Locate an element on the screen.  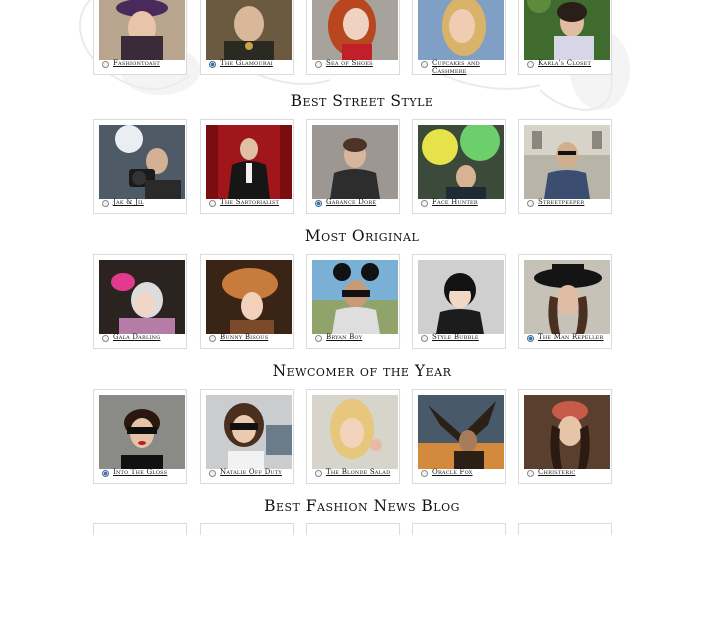
nominee-card: Natalie Off Duty is located at coordinates (247, 436).